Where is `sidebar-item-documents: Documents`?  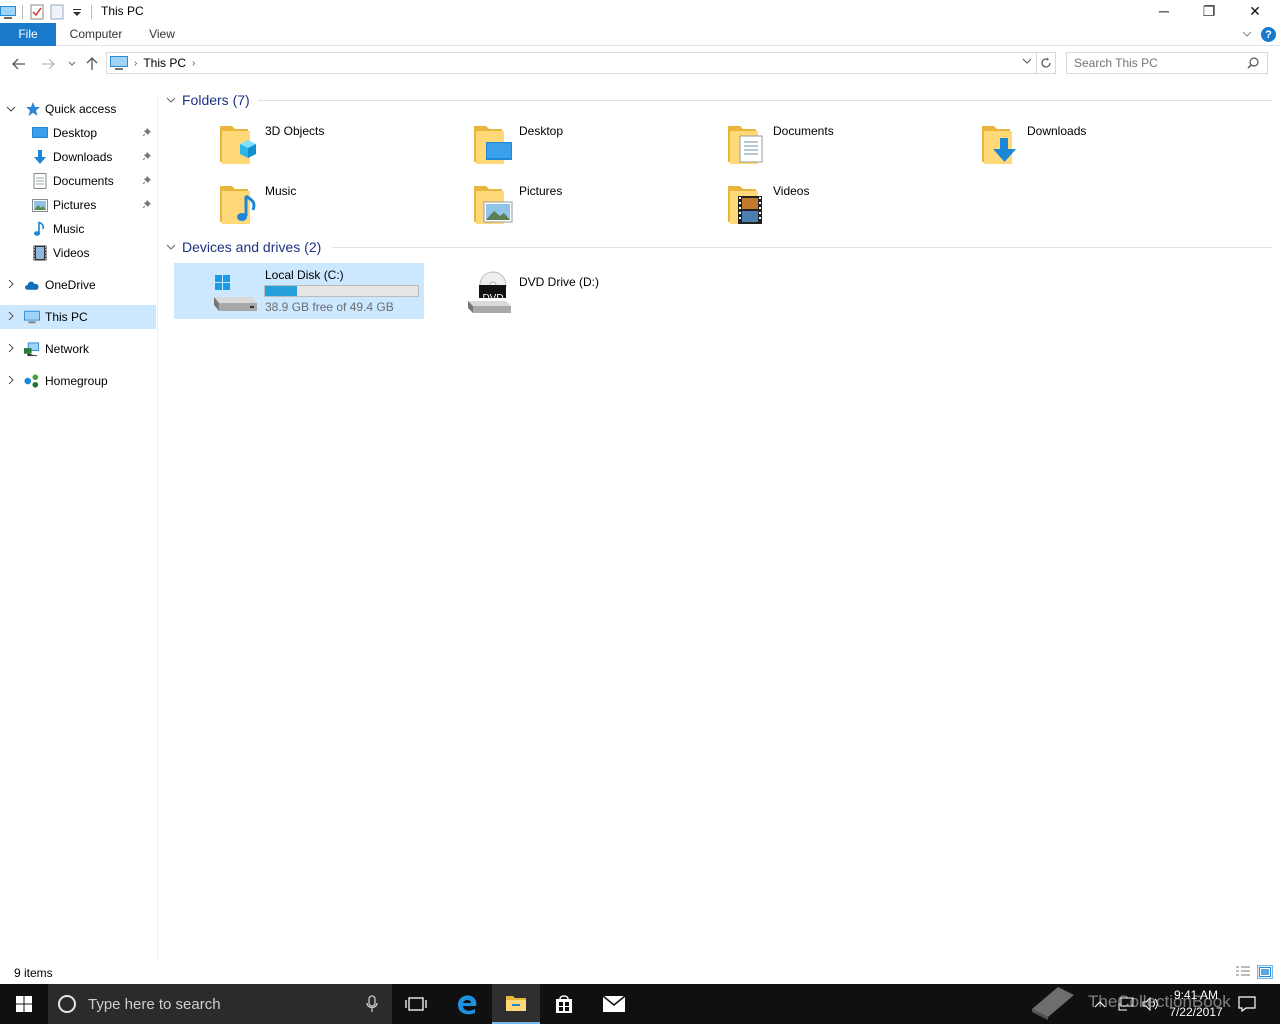
sidebar-item-documents: Documents is located at coordinates (78, 181).